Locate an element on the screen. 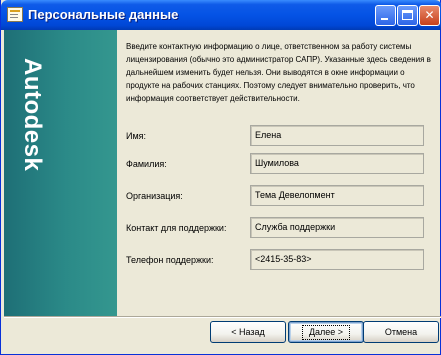  next-button-label: Далее > is located at coordinates (326, 332).